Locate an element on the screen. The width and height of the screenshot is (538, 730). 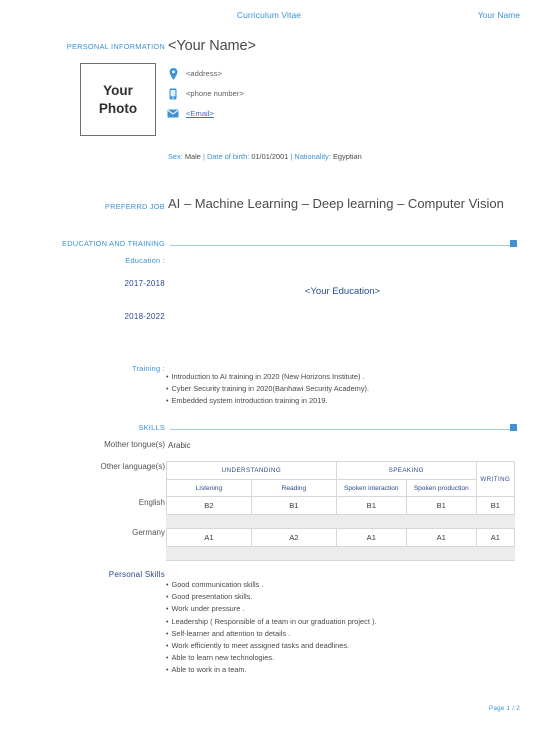
level-cell: B2 is located at coordinates (209, 505).